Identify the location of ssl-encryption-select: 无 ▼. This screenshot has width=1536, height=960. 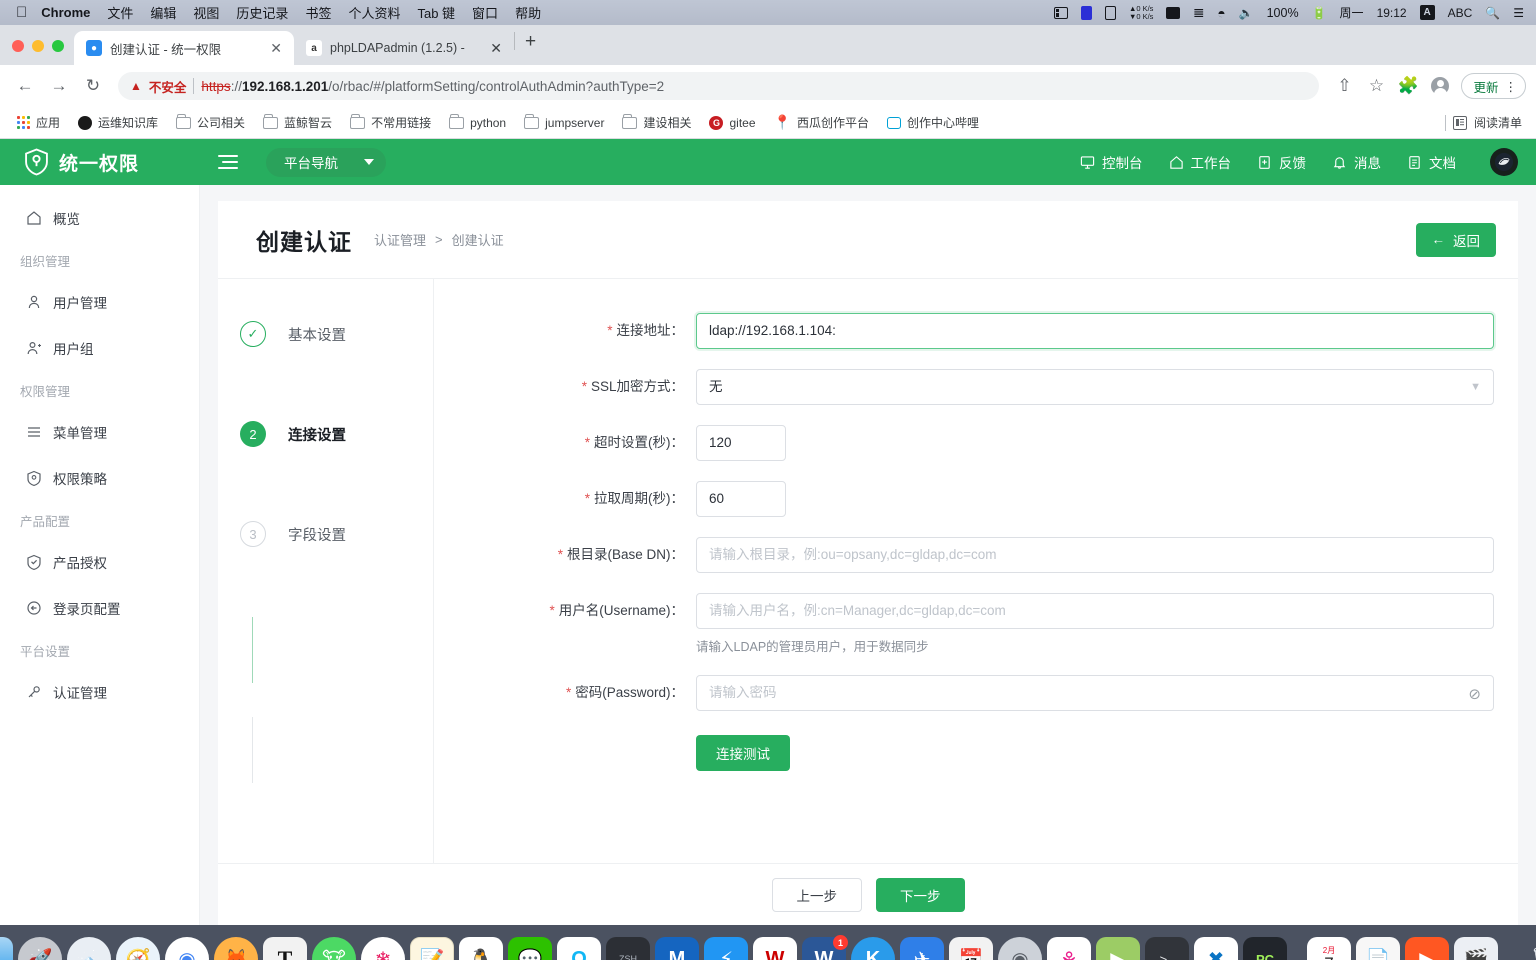
(1095, 387).